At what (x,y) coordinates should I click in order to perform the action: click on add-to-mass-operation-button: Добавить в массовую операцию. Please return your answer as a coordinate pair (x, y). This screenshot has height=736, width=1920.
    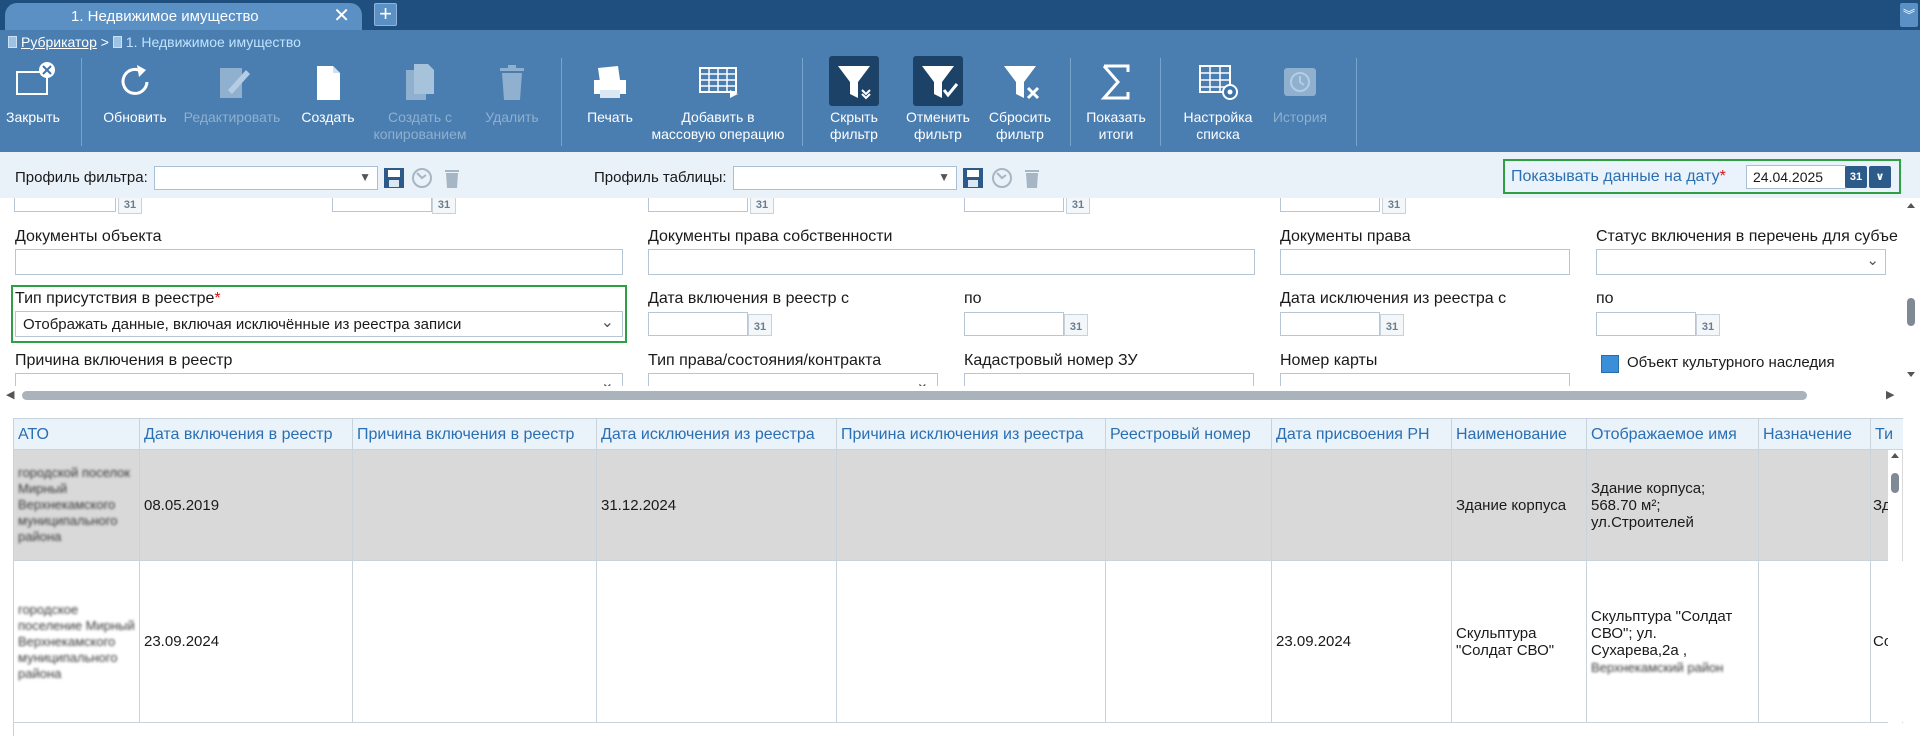
    Looking at the image, I should click on (718, 101).